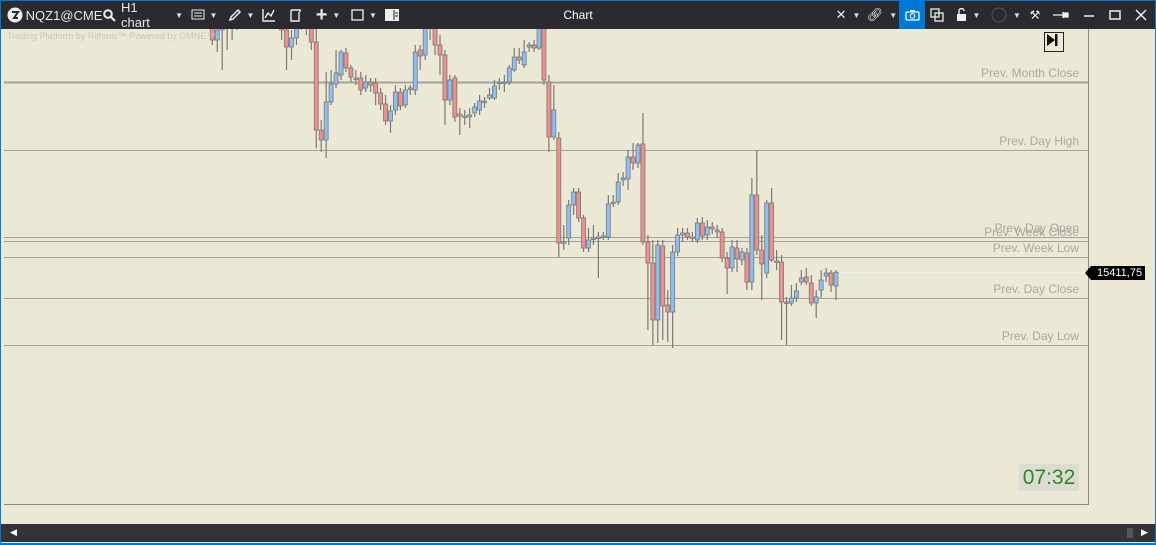  What do you see at coordinates (152, 15) in the screenshot?
I see `timeframe-dropdown: H1 chart ▼` at bounding box center [152, 15].